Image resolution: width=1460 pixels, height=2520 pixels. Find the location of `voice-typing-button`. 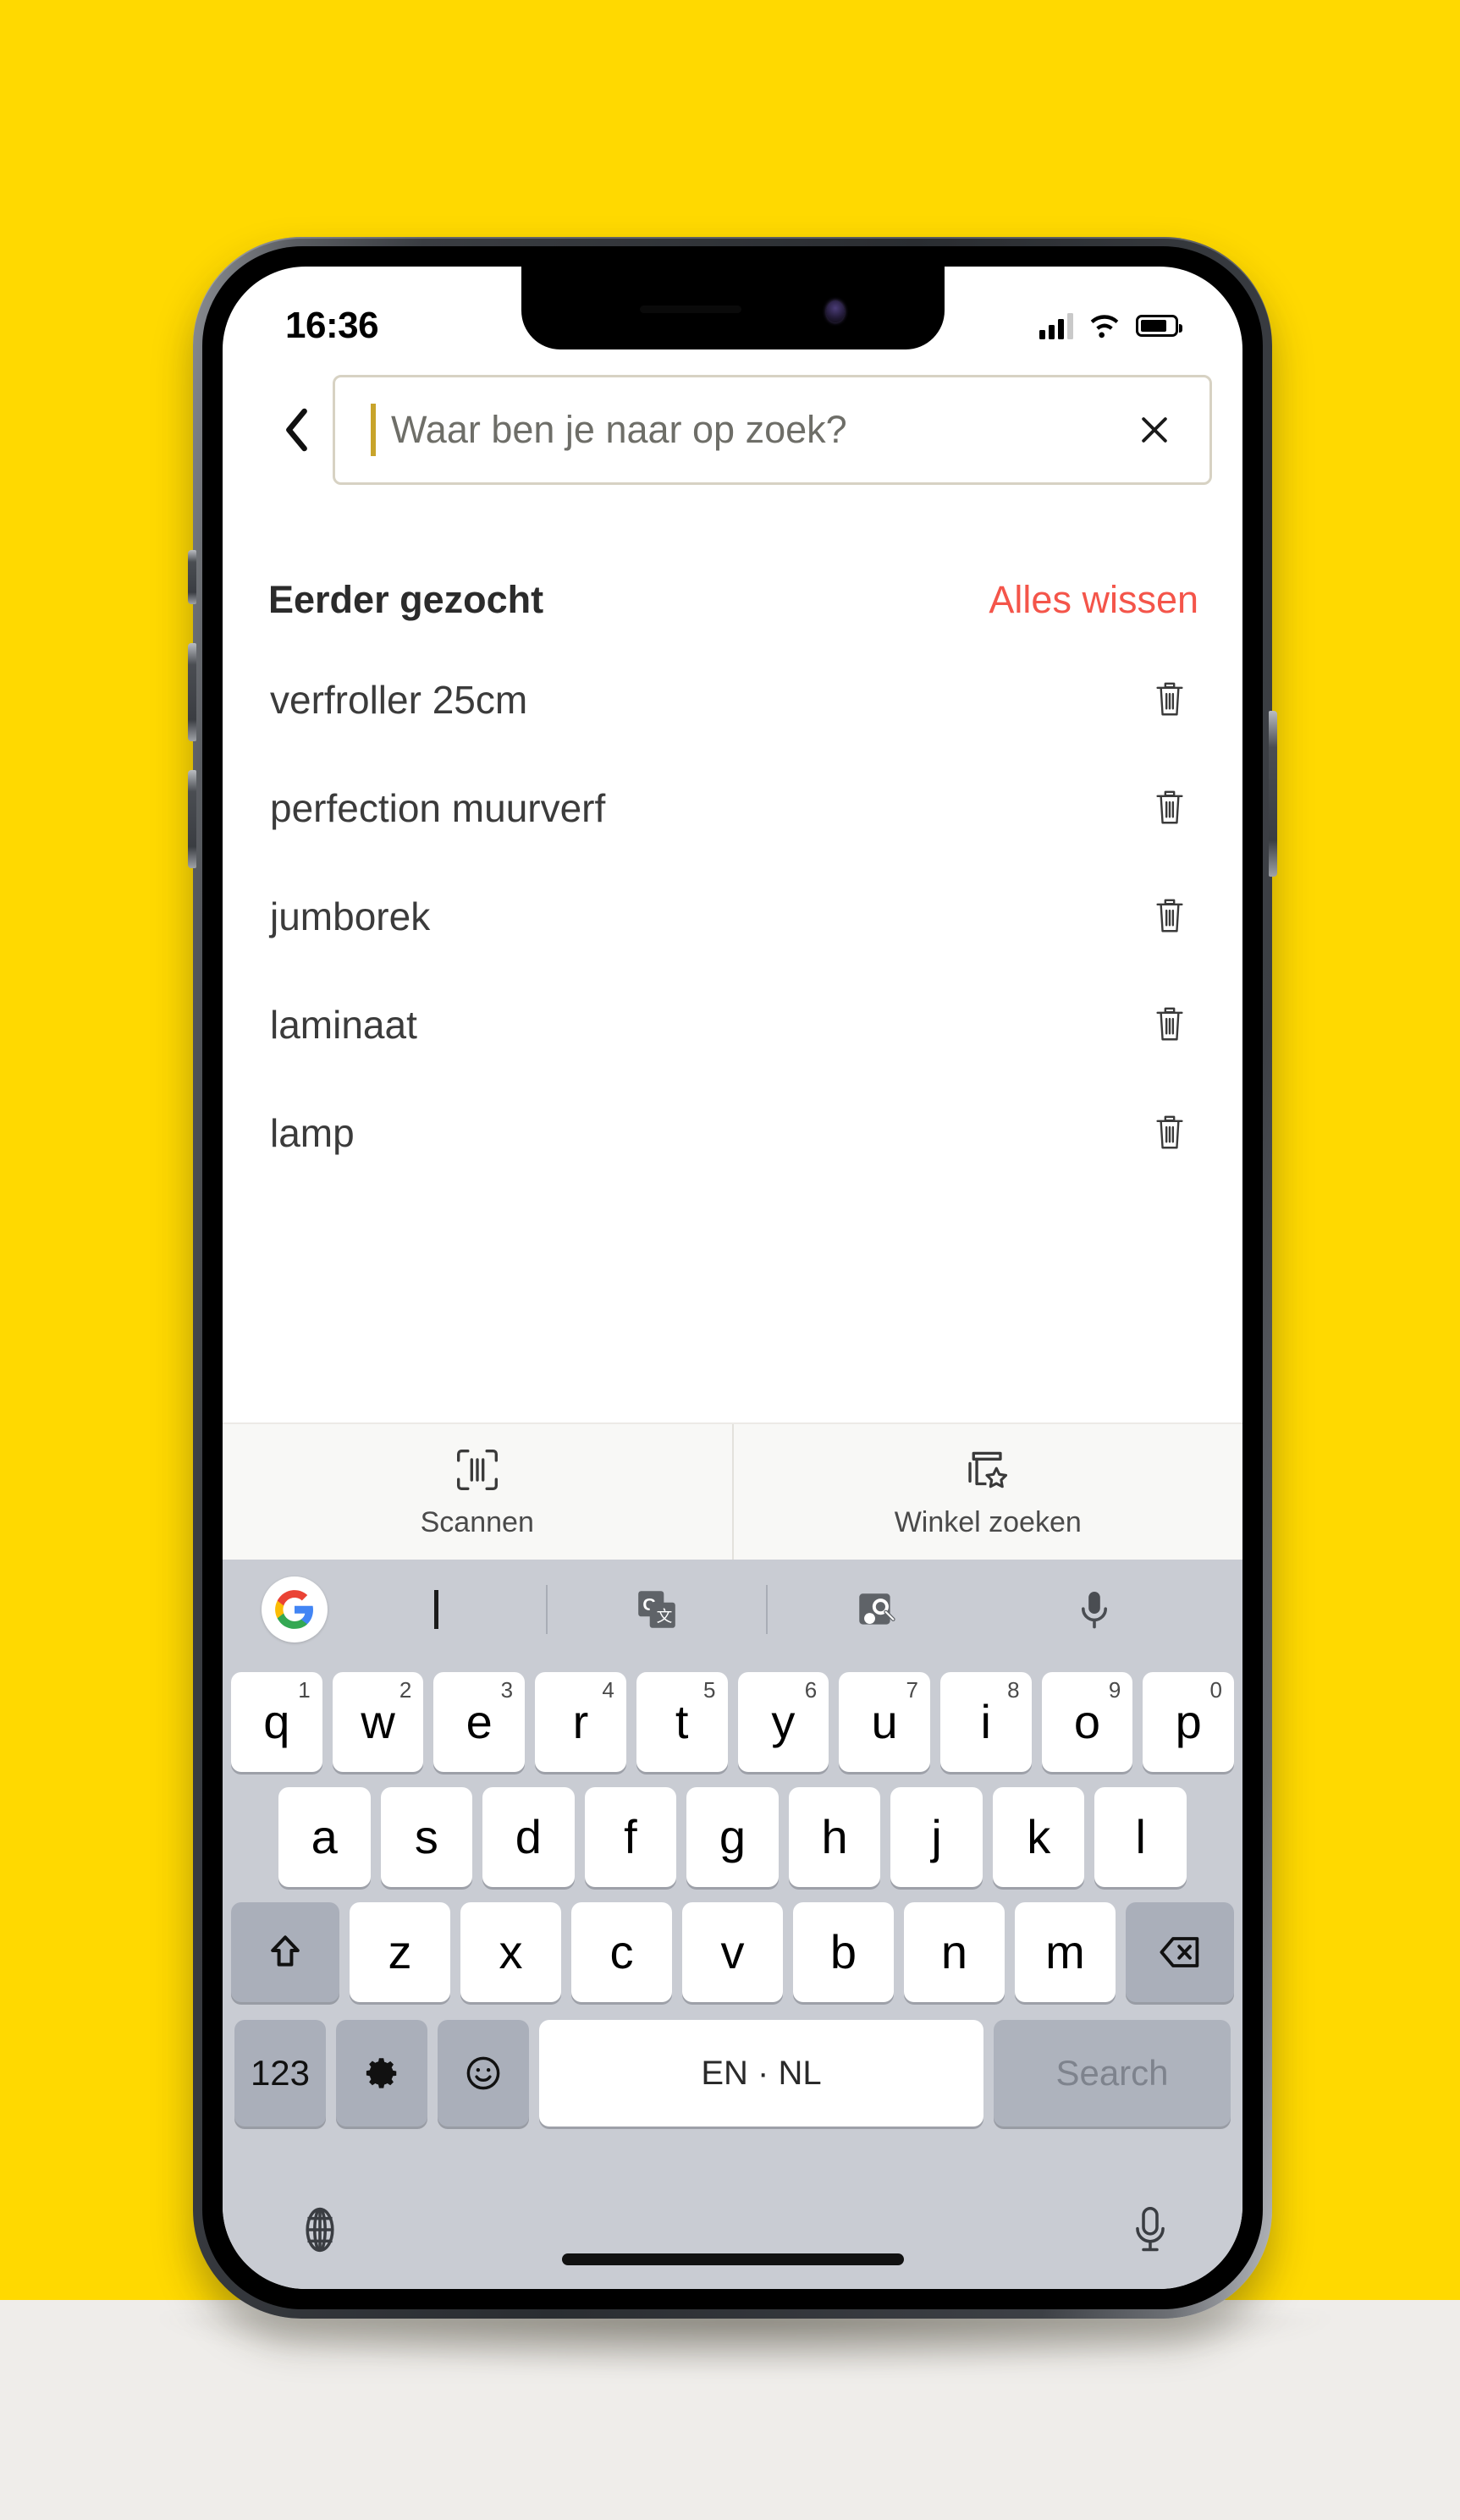

voice-typing-button is located at coordinates (1150, 2230).